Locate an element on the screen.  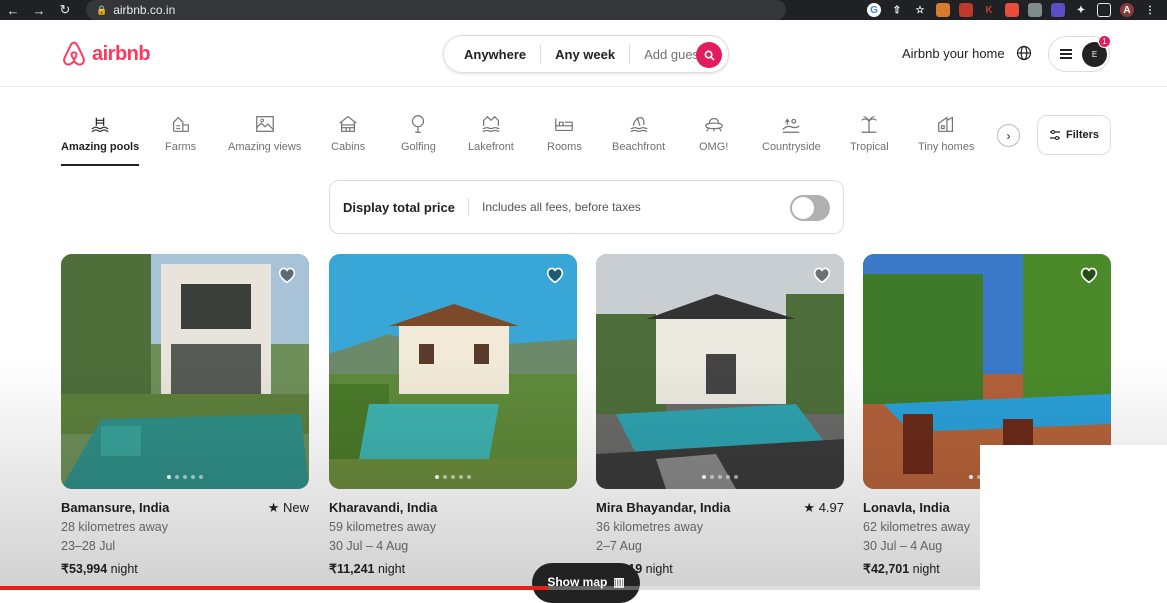
filters-label: Filters is located at coordinates (1082, 135).